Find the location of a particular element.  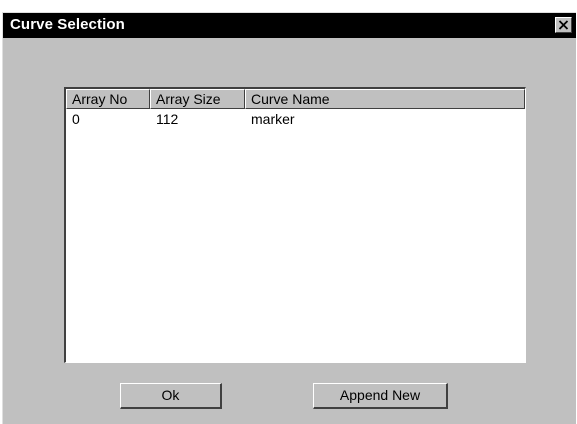

append-new-button: Append New is located at coordinates (380, 396).